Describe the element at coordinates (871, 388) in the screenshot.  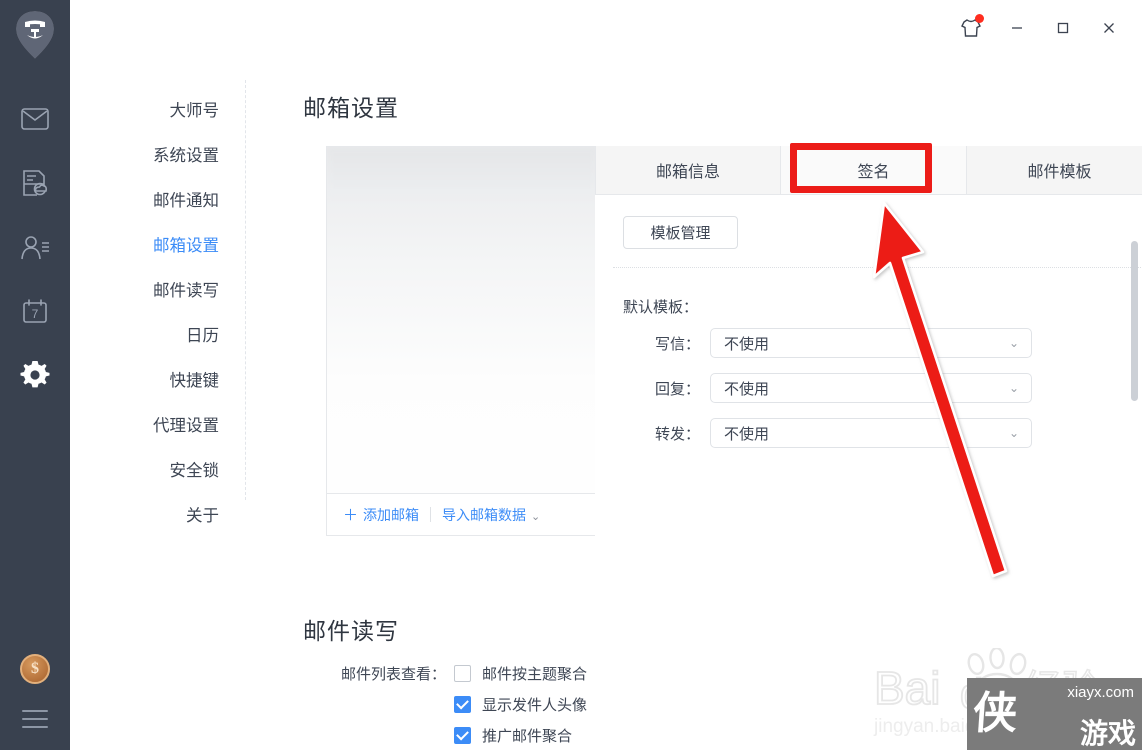
I see `reply-template-select: 不使用 ⌄` at that location.